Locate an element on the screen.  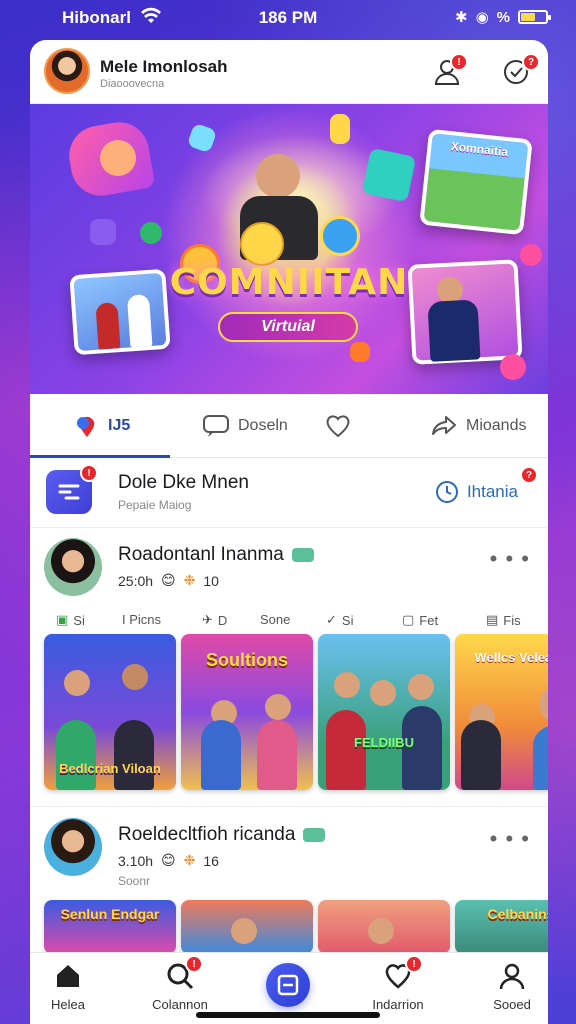
smile-emoji-icon: 😊 is located at coordinates (168, 580).